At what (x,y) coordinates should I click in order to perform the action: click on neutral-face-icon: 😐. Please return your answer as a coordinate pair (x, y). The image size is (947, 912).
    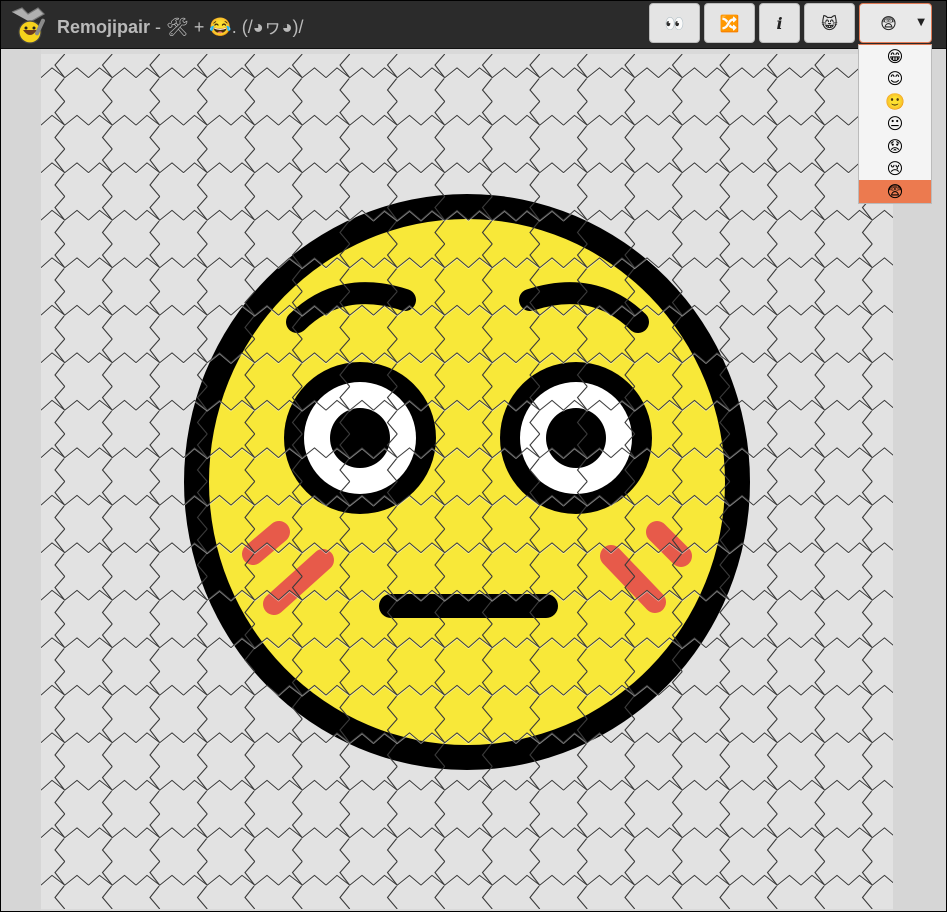
    Looking at the image, I should click on (895, 124).